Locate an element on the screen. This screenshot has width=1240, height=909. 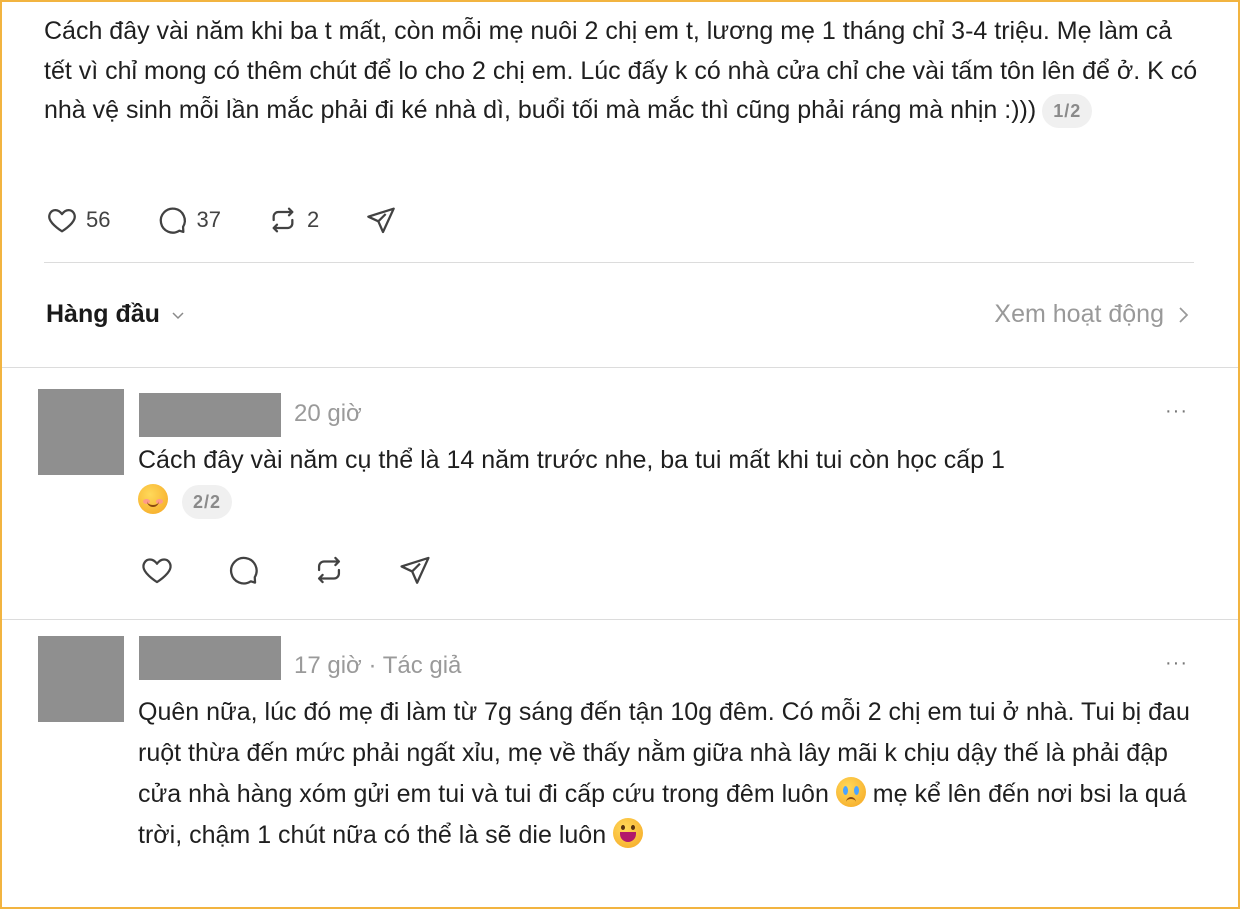
crying-face-emoji is located at coordinates (850, 792).